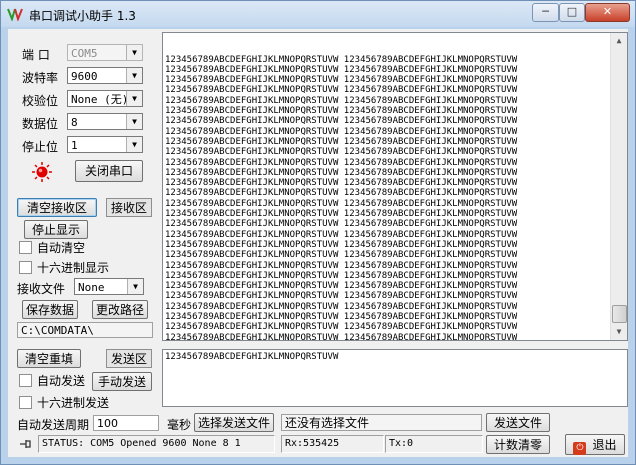  Describe the element at coordinates (73, 403) in the screenshot. I see `hex-send-label: 十六进制发送` at that location.